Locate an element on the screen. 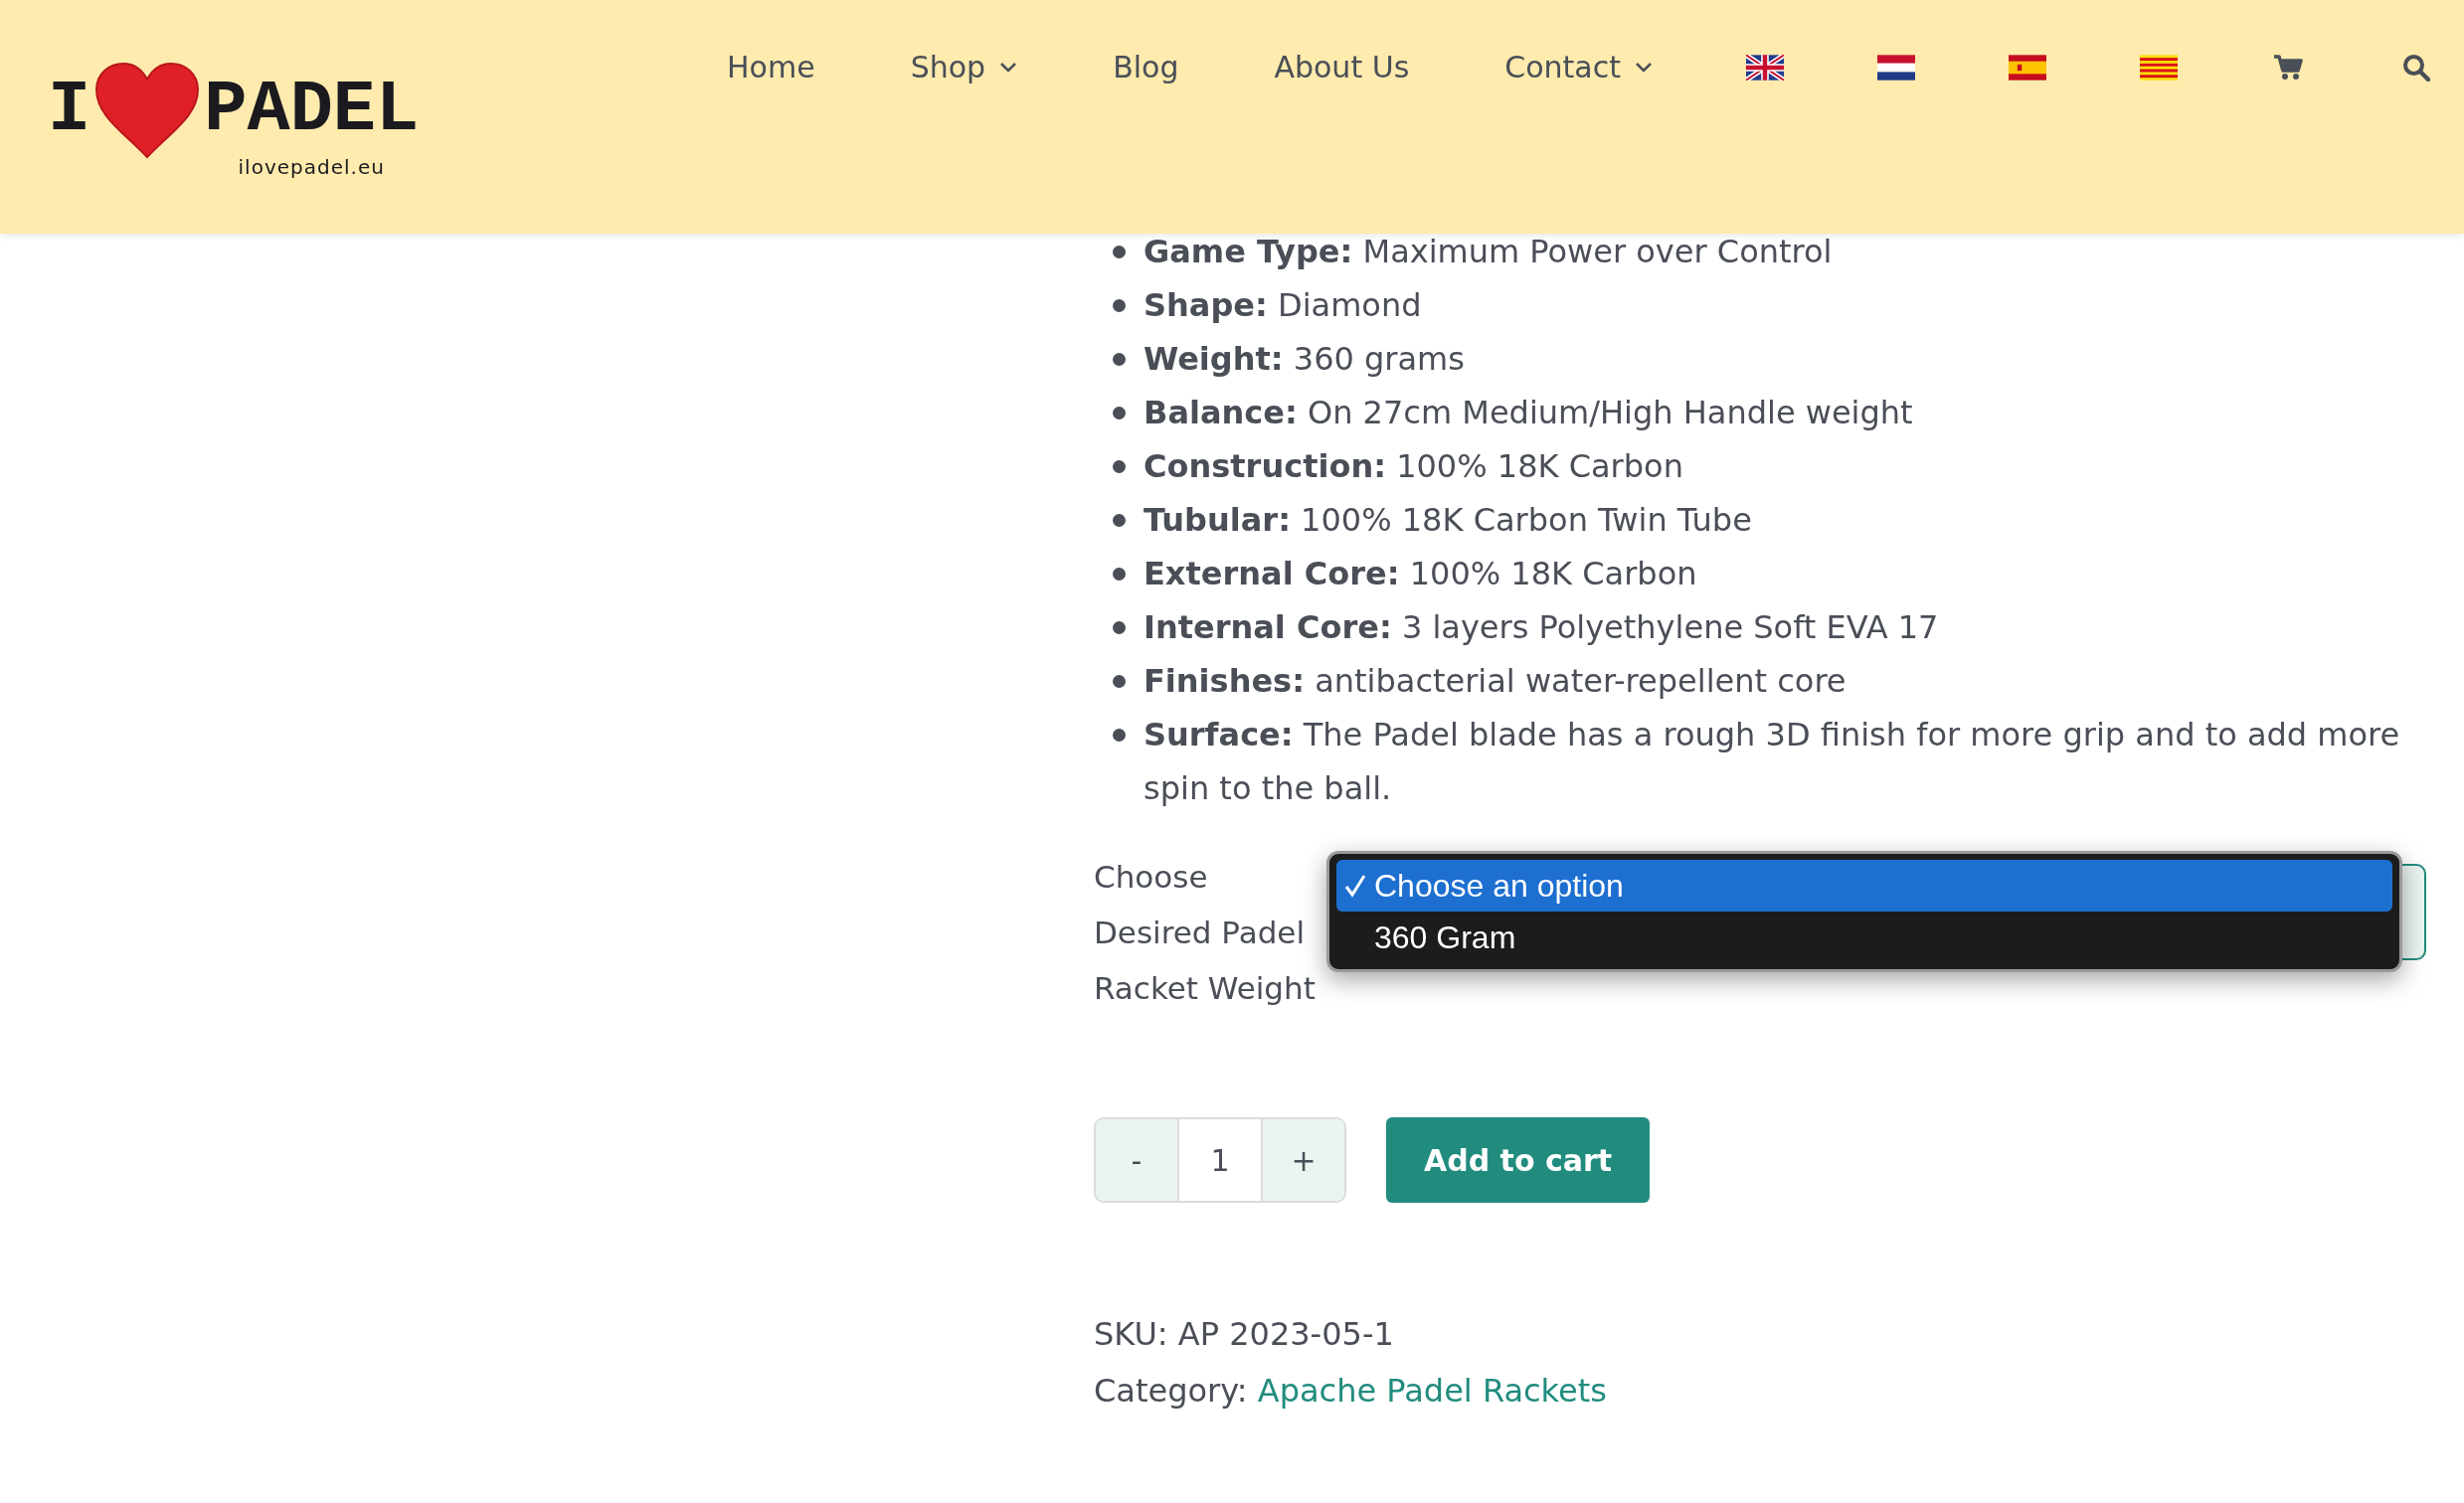  category-label: Category: is located at coordinates (1171, 1391).